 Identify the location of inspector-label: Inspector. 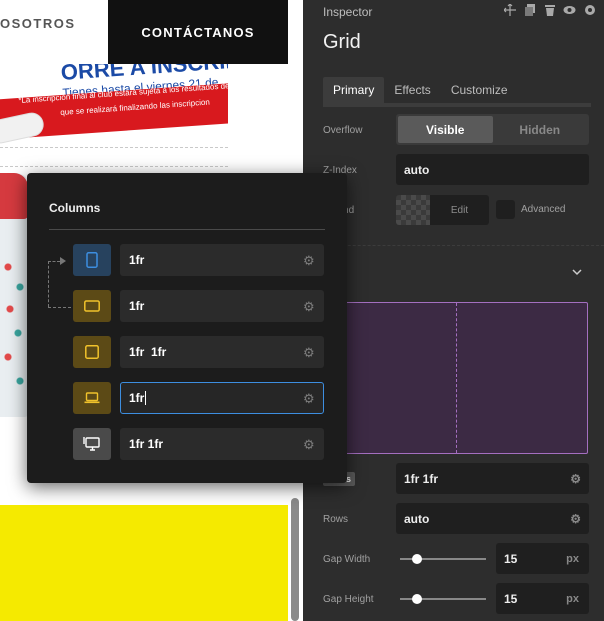
(348, 12).